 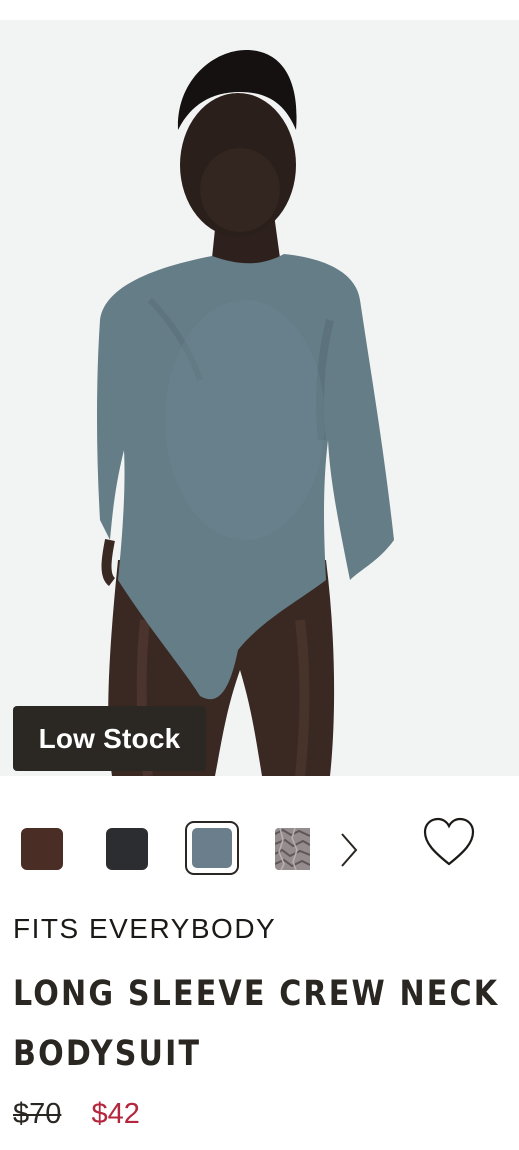 I want to click on swatch-slate-blue-fill, so click(x=212, y=848).